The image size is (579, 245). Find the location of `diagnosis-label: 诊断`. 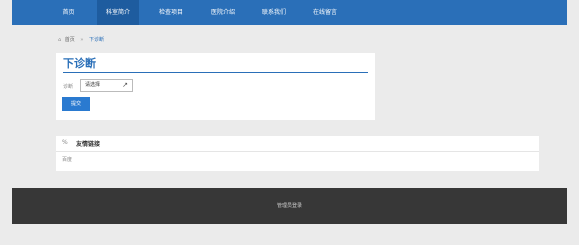

diagnosis-label: 诊断 is located at coordinates (68, 87).